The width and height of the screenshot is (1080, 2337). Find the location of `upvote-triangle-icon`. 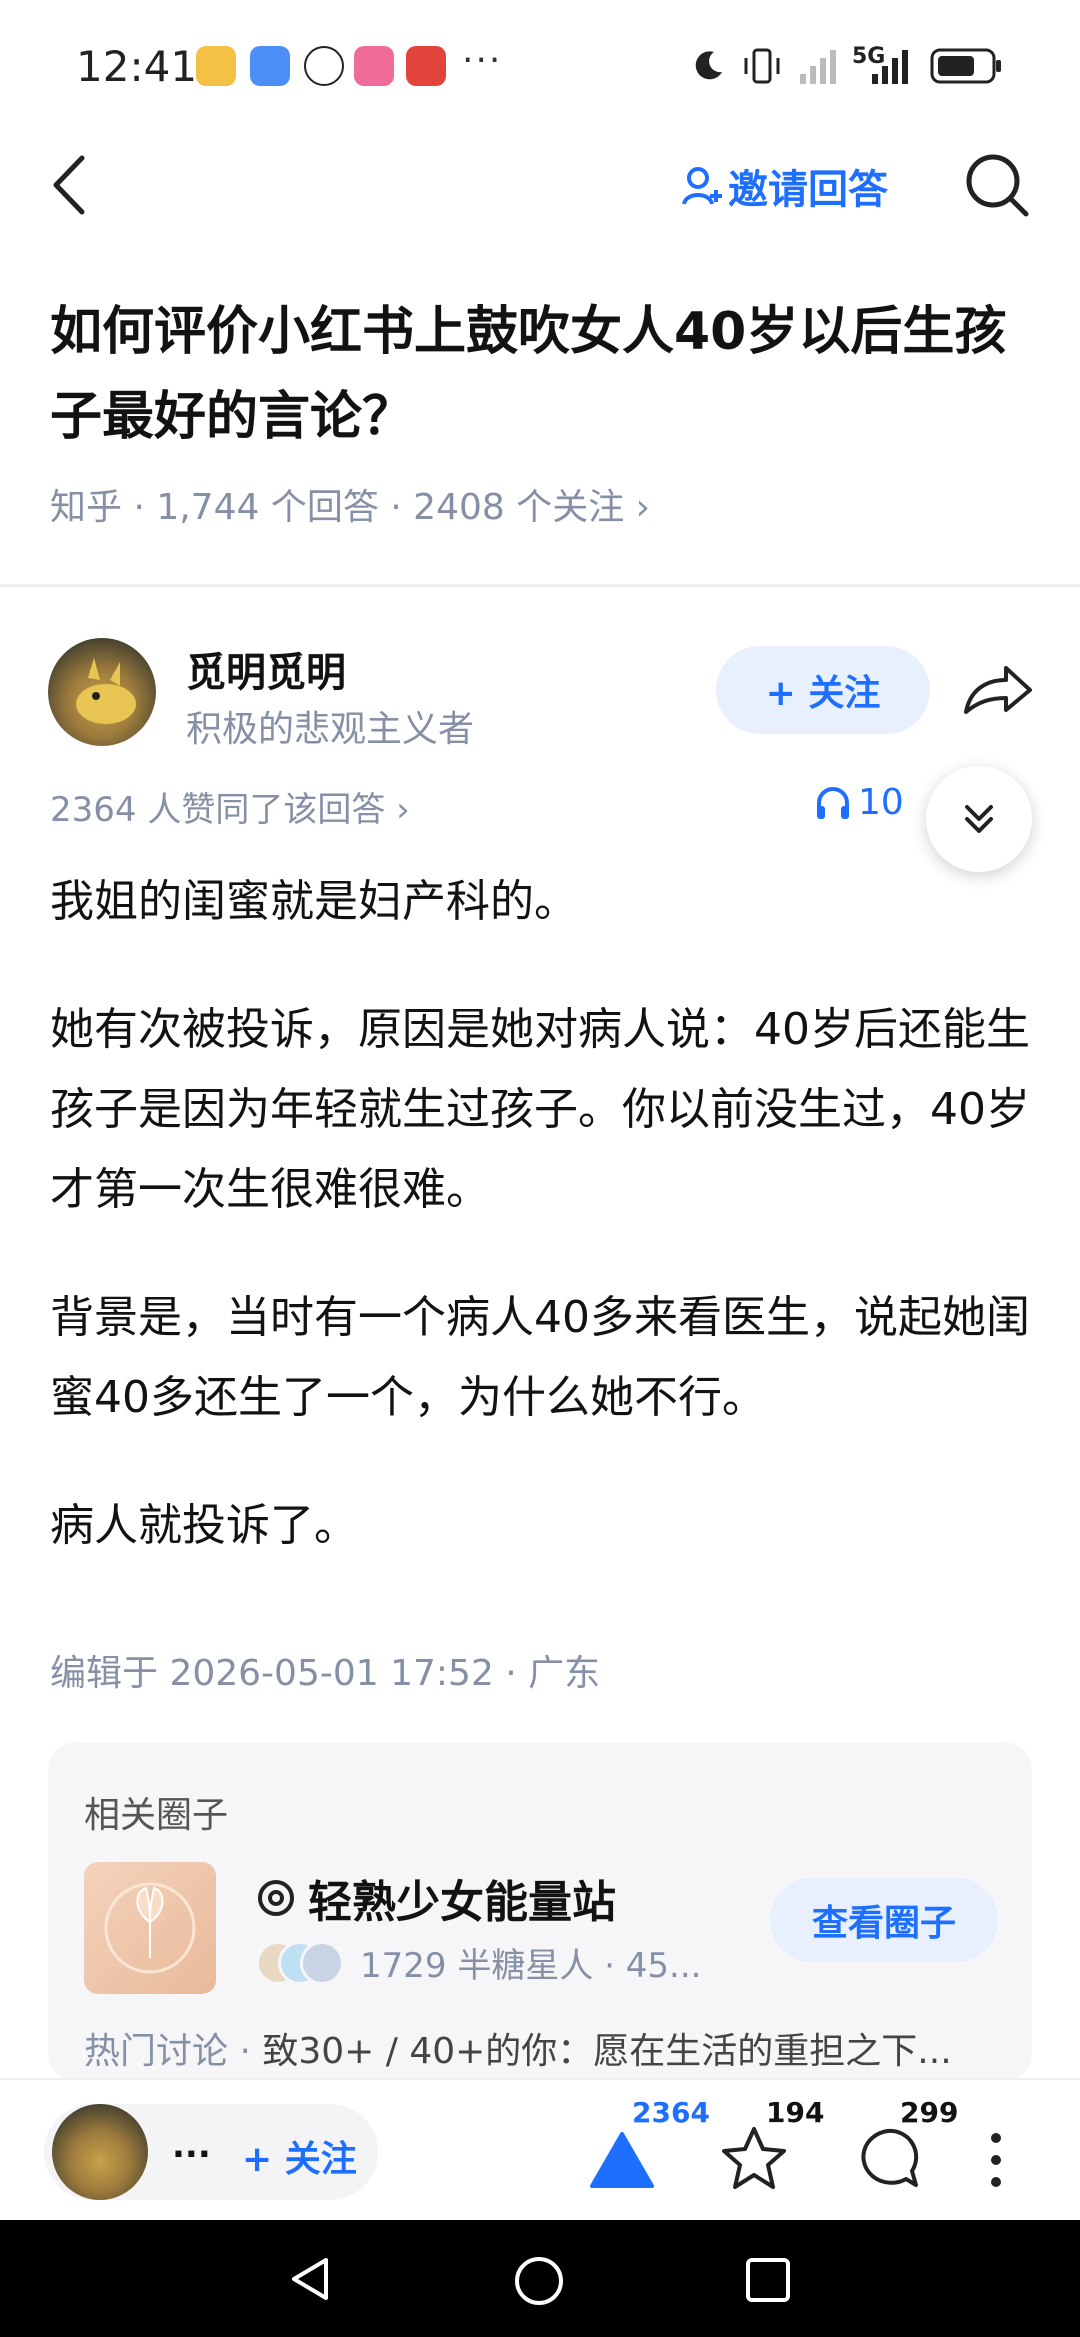

upvote-triangle-icon is located at coordinates (622, 2160).